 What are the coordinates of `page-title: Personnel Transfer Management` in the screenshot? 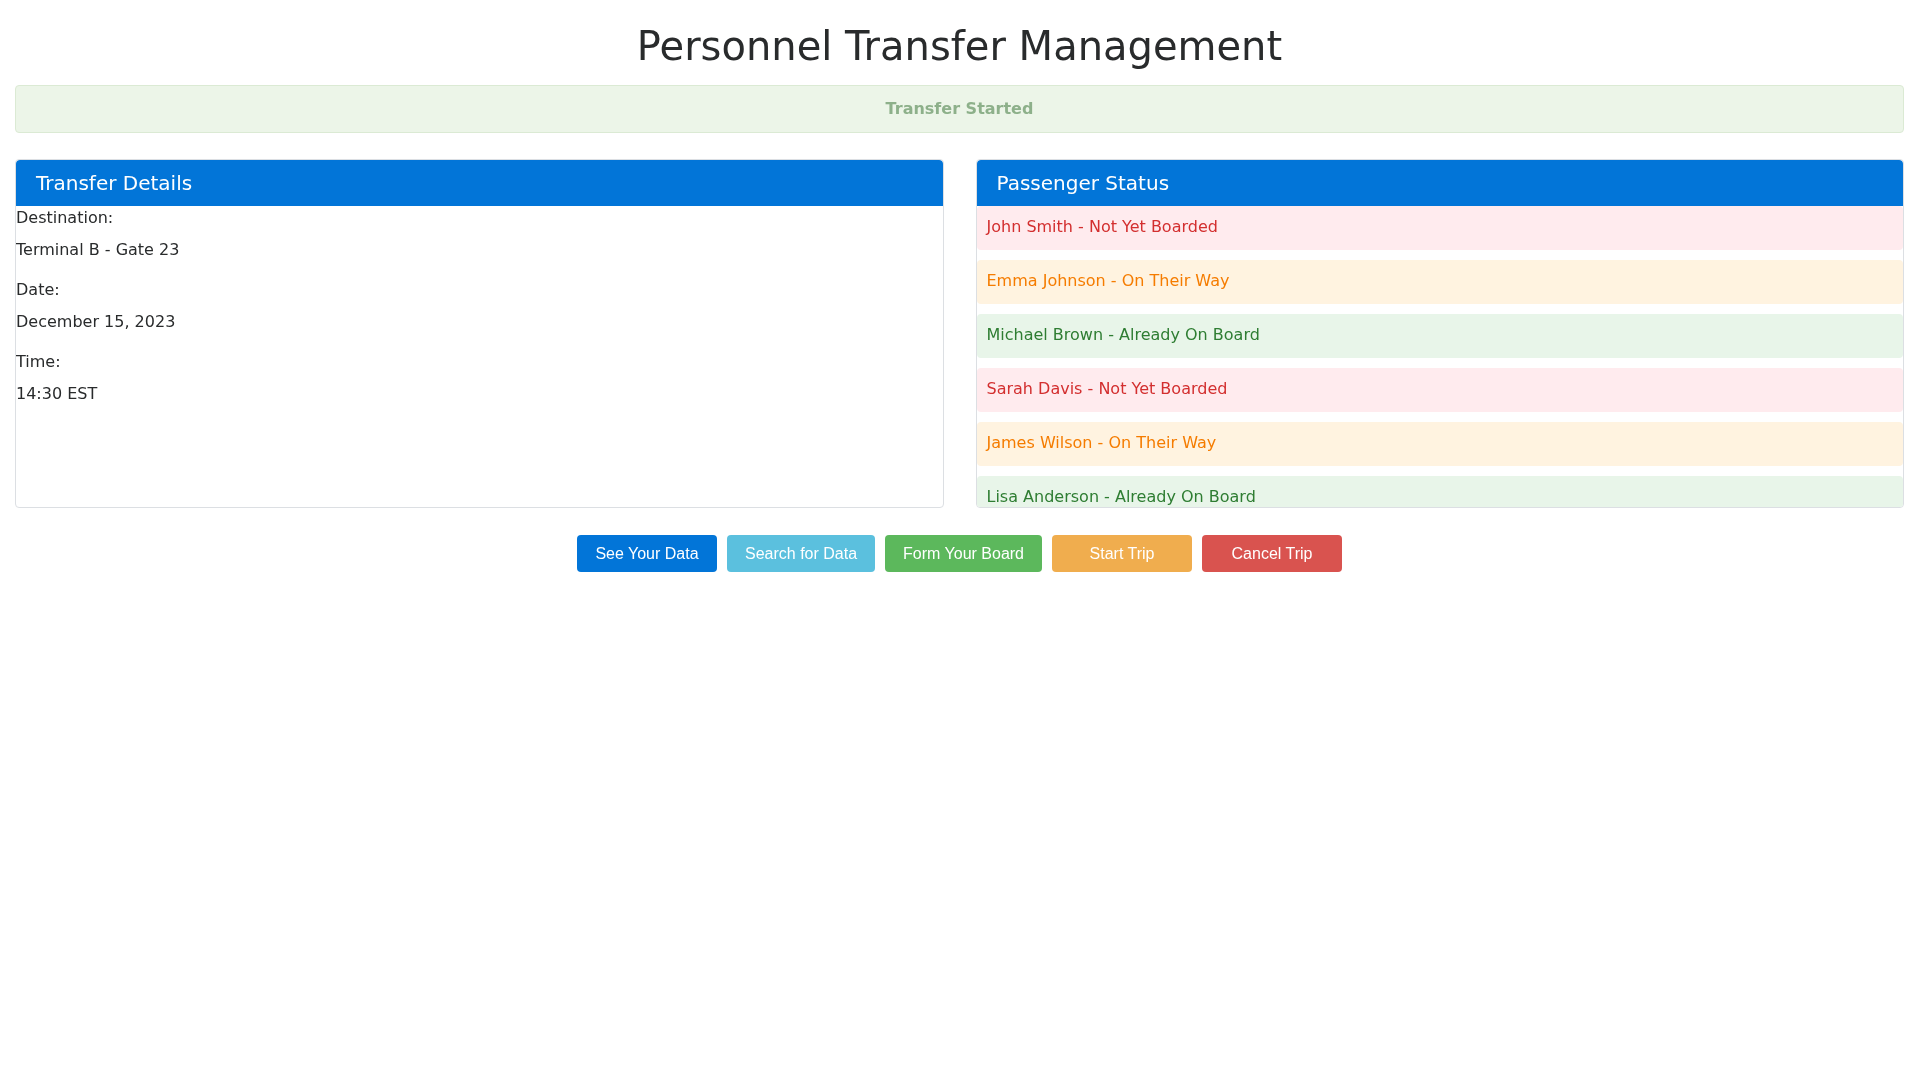 It's located at (959, 46).